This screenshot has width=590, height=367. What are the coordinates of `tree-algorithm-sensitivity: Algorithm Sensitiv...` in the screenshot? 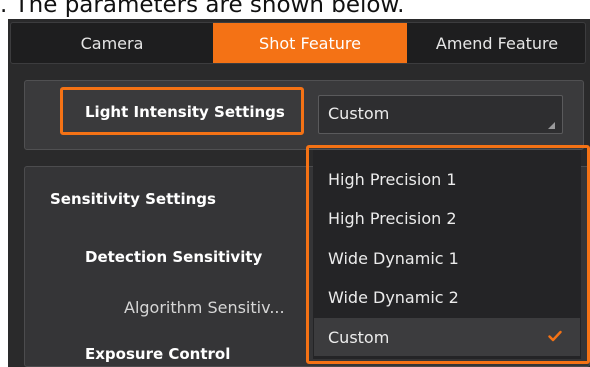 It's located at (204, 307).